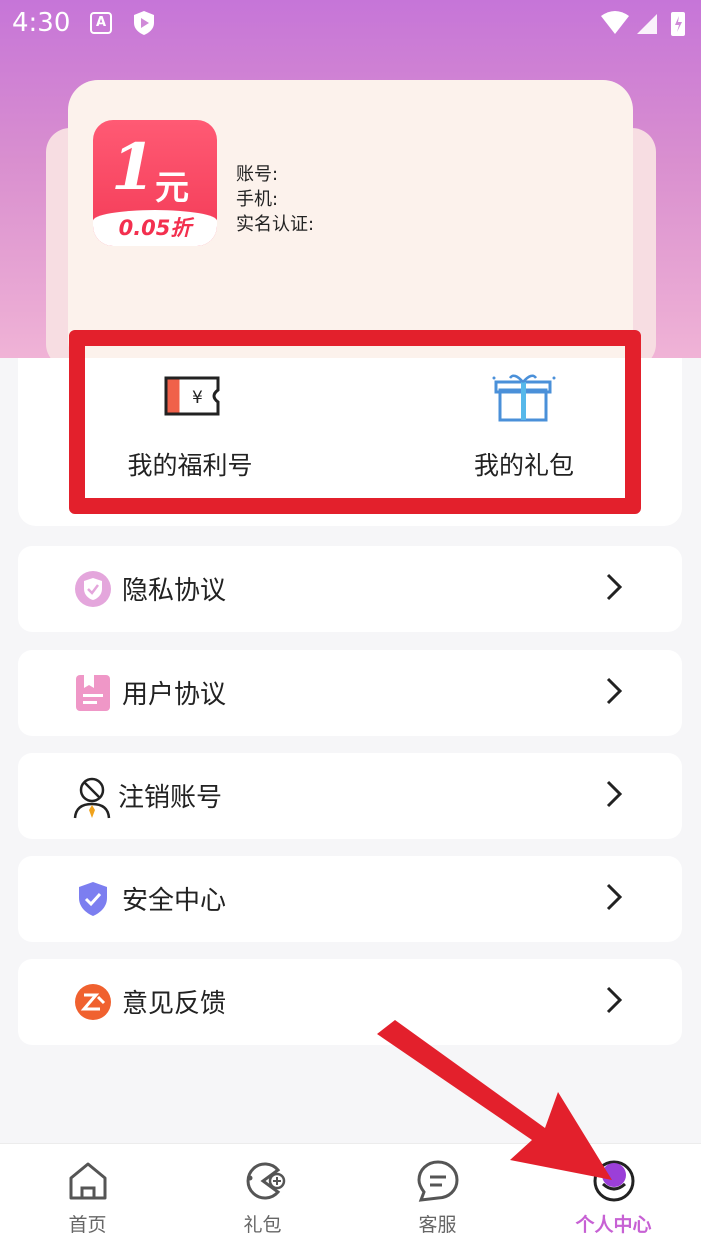 Image resolution: width=701 pixels, height=1247 pixels. I want to click on nav-tab-gifts: 礼包, so click(262, 1195).